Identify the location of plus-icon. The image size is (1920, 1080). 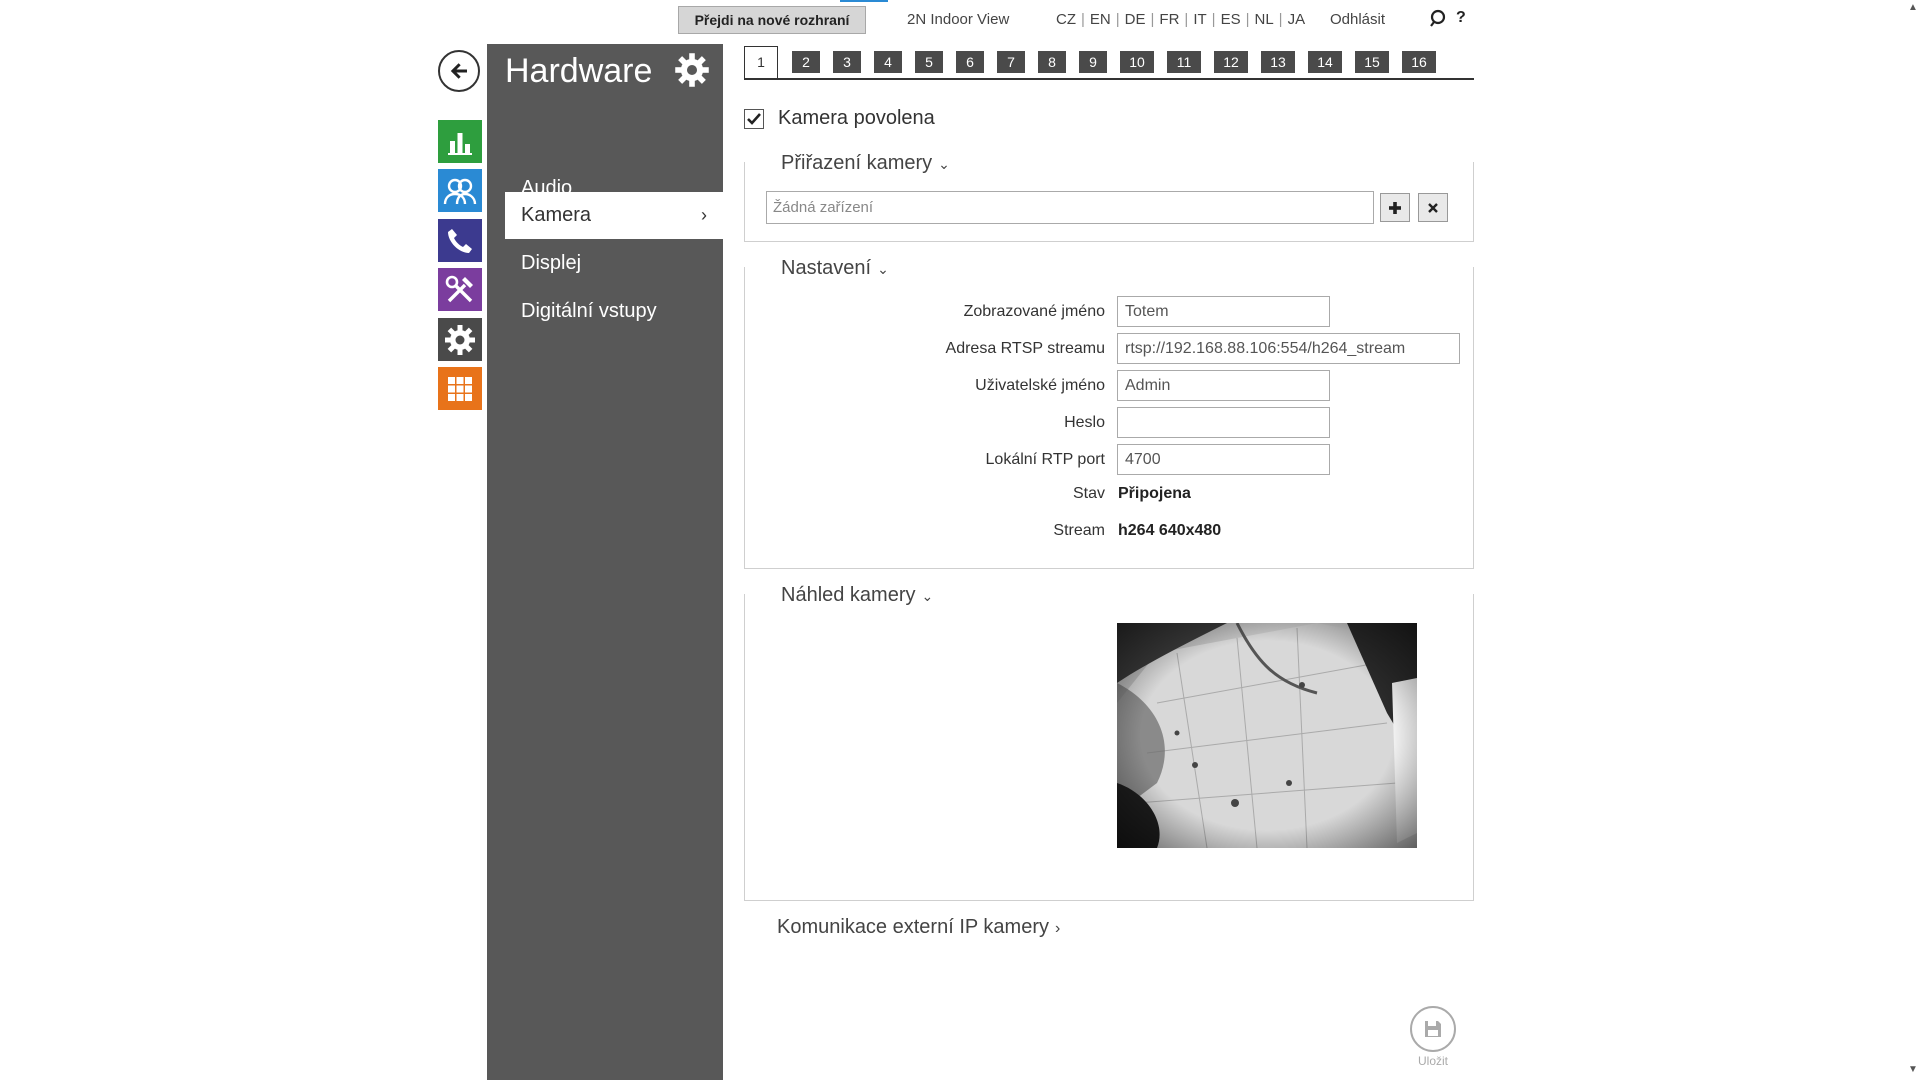
(1395, 207).